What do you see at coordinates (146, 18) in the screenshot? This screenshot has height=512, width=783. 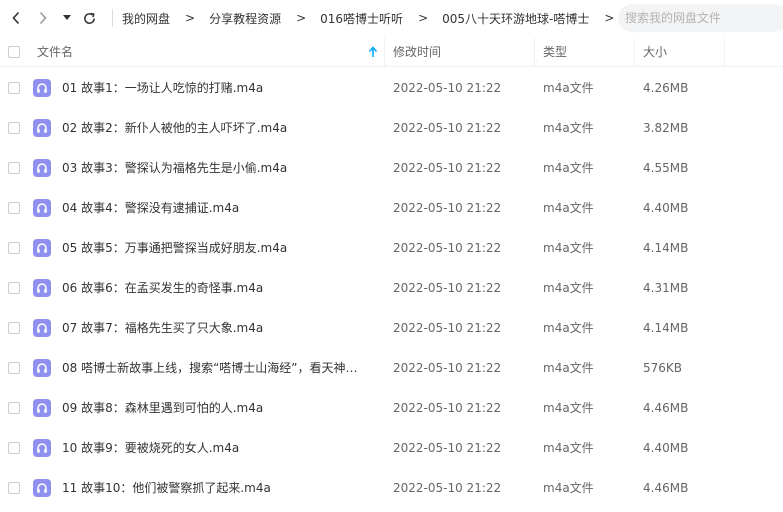 I see `breadcrumb-item-root: 我的网盘` at bounding box center [146, 18].